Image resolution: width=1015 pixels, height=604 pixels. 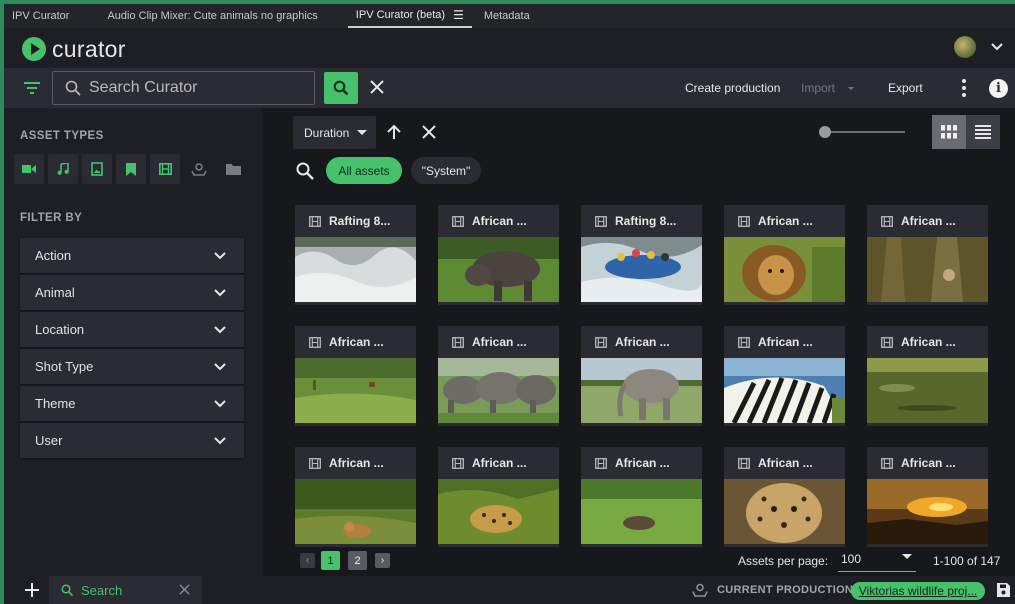 What do you see at coordinates (732, 88) in the screenshot?
I see `create-production-button: Create production` at bounding box center [732, 88].